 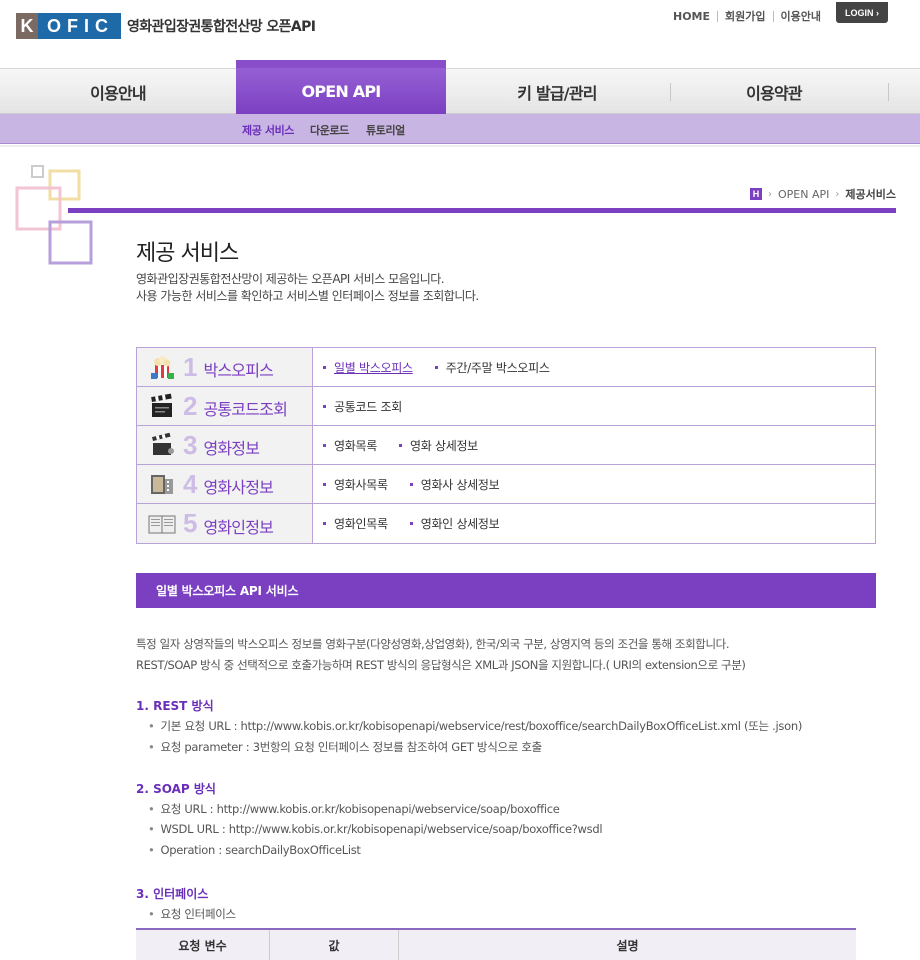 I want to click on link-label: 영화사 상세정보, so click(x=460, y=484).